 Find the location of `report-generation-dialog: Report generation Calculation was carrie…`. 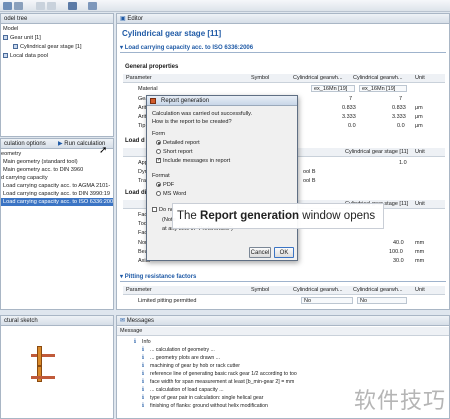

report-generation-dialog: Report generation Calculation was carrie… is located at coordinates (222, 178).